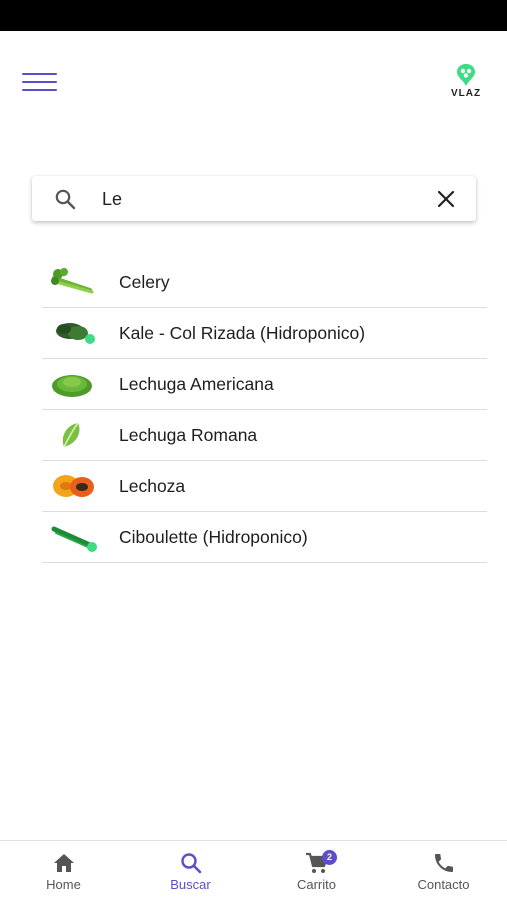  What do you see at coordinates (446, 199) in the screenshot?
I see `clear-search-icon` at bounding box center [446, 199].